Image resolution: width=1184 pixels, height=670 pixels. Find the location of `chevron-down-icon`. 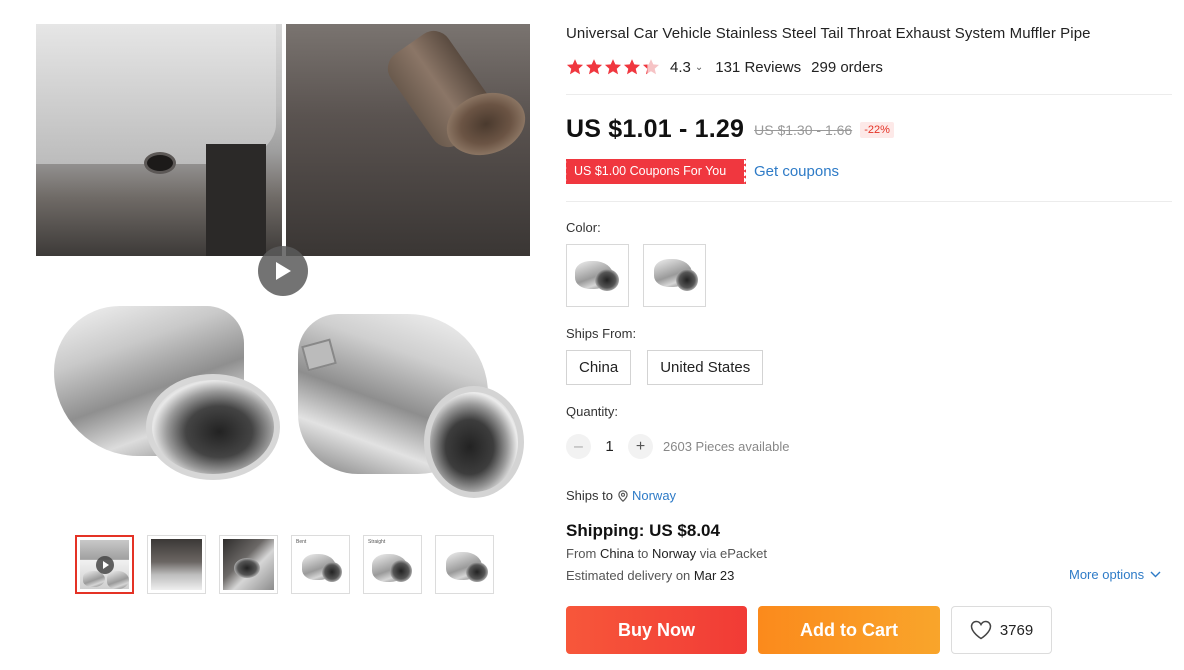

chevron-down-icon is located at coordinates (1155, 574).